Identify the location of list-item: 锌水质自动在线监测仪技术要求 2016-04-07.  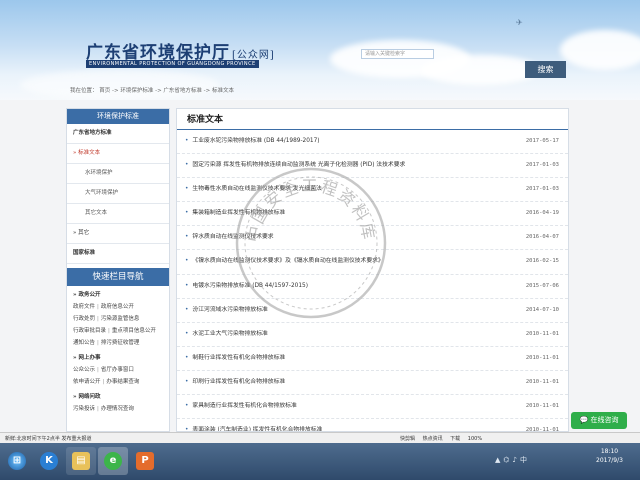
(372, 238).